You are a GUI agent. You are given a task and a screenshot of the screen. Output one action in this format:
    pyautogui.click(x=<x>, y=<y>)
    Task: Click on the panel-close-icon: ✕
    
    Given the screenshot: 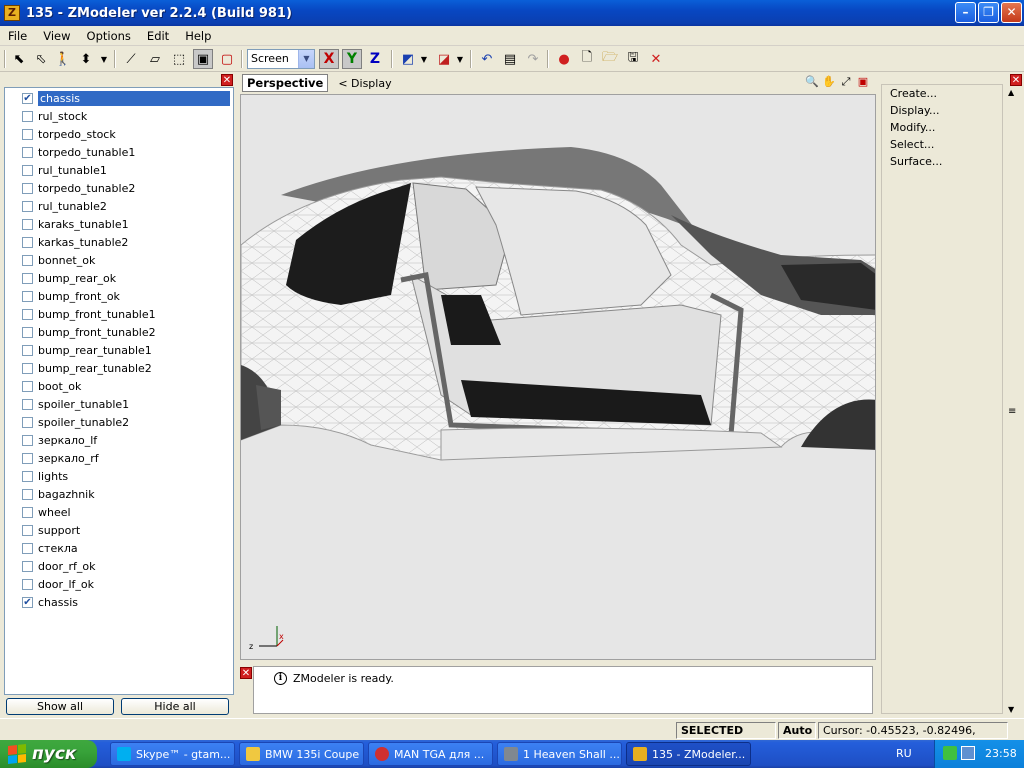 What is the action you would take?
    pyautogui.click(x=1016, y=80)
    